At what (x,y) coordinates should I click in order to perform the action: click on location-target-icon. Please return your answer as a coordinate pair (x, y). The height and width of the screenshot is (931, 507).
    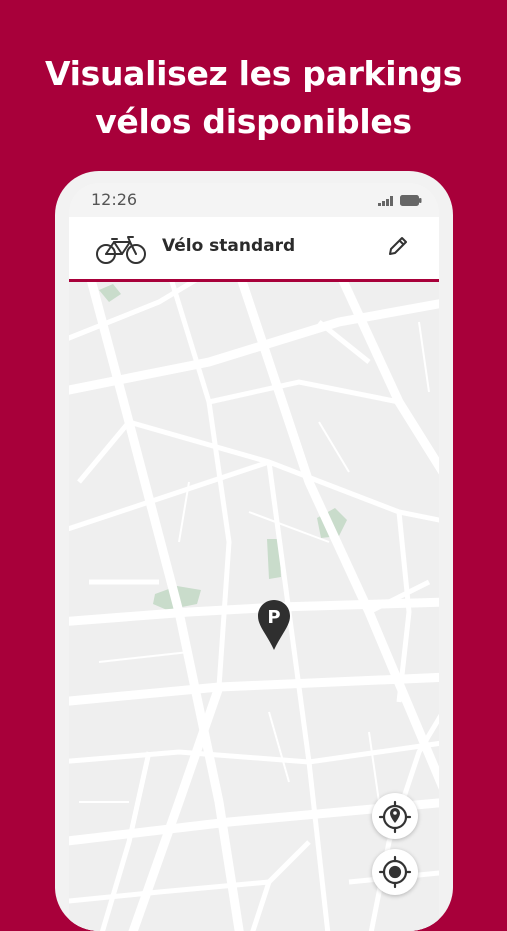
    Looking at the image, I should click on (395, 817).